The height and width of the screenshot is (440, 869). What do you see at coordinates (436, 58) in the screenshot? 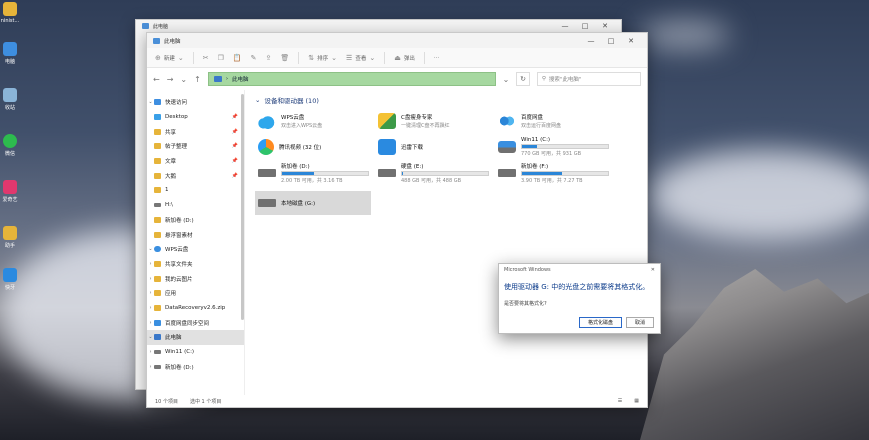
I see `more-button: ···` at bounding box center [436, 58].